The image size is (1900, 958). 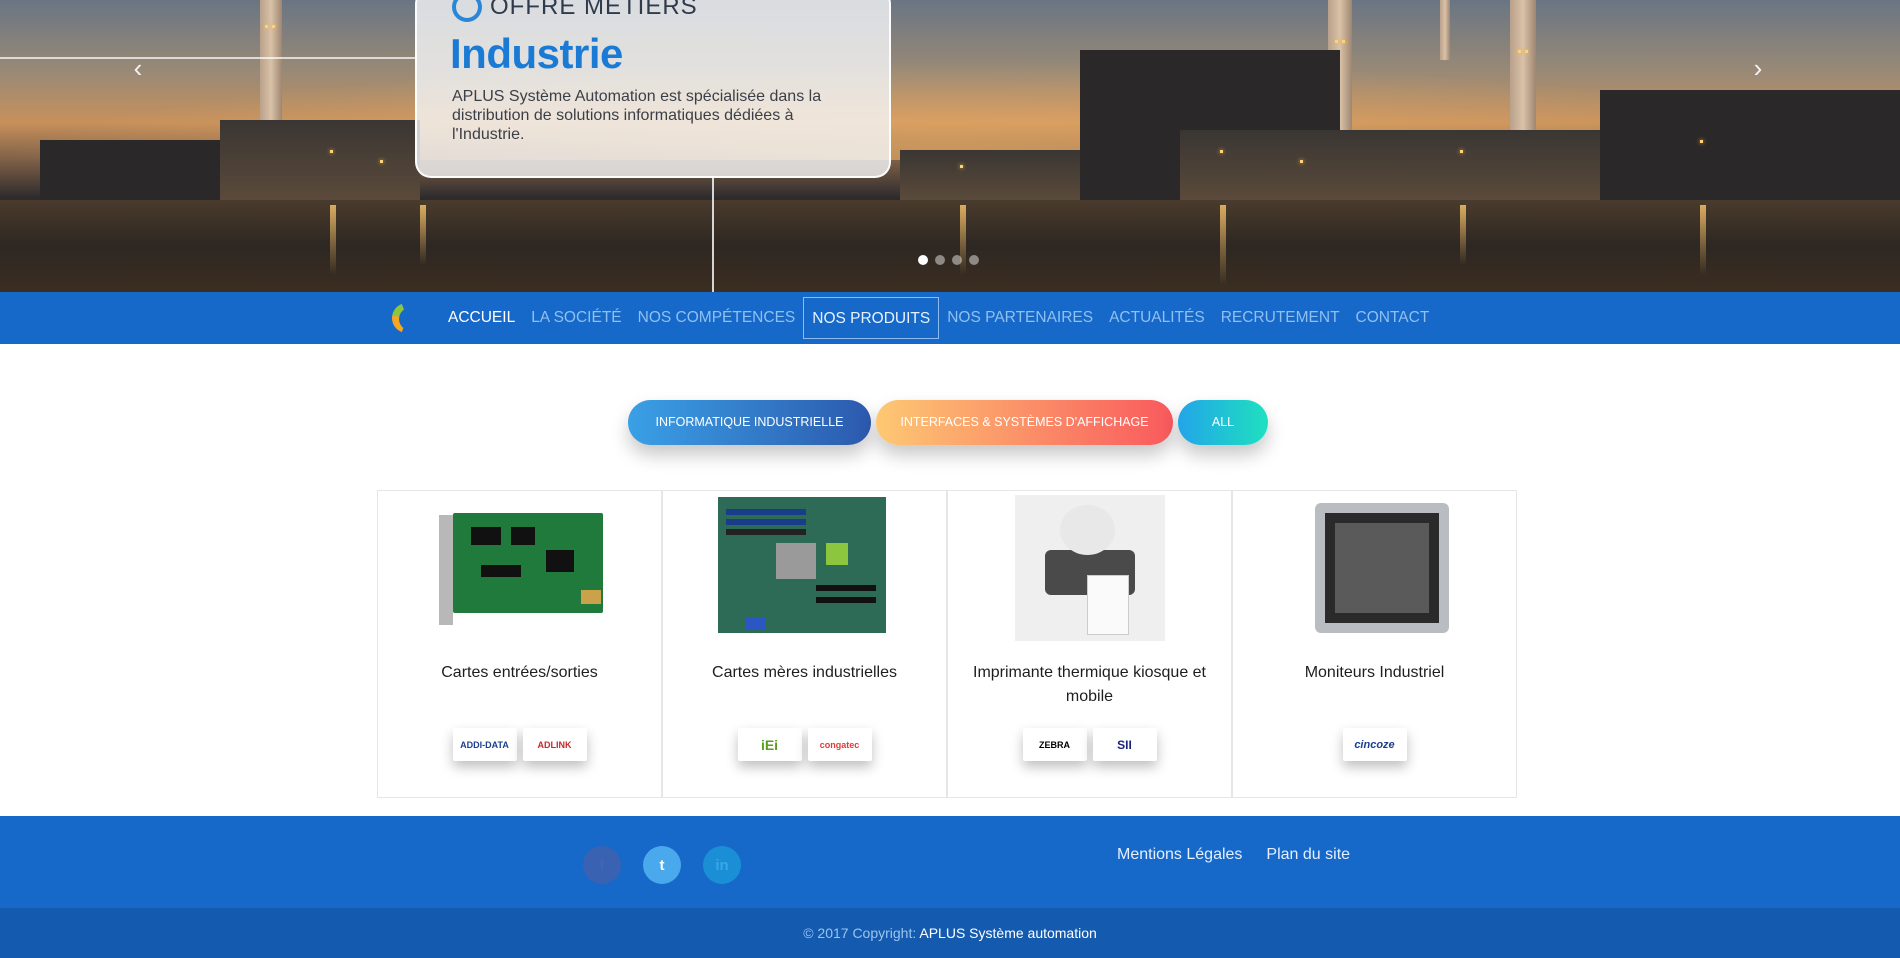 I want to click on copyright-text: © 2017 Copyright:, so click(x=860, y=933).